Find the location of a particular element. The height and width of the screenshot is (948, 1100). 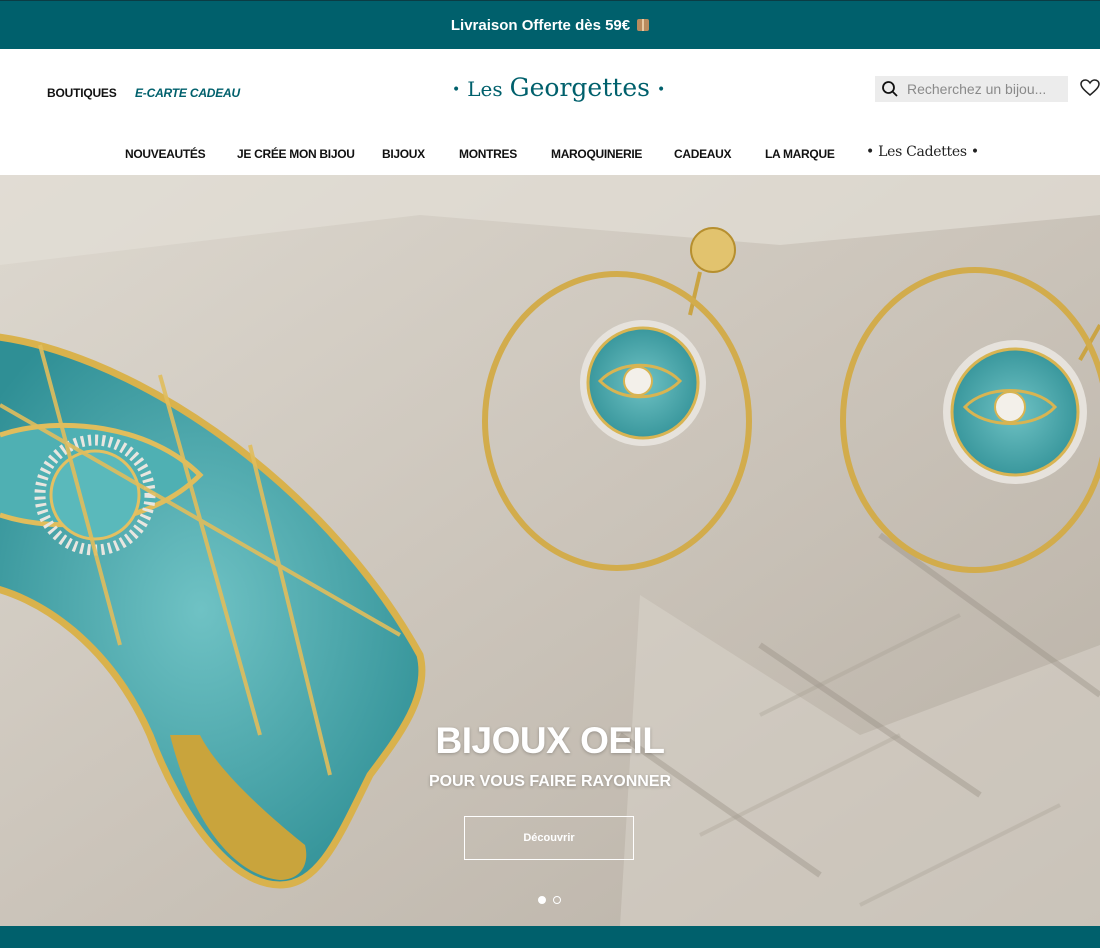

nav-item-nouveautes: NOUVEAUTÉS is located at coordinates (165, 154).